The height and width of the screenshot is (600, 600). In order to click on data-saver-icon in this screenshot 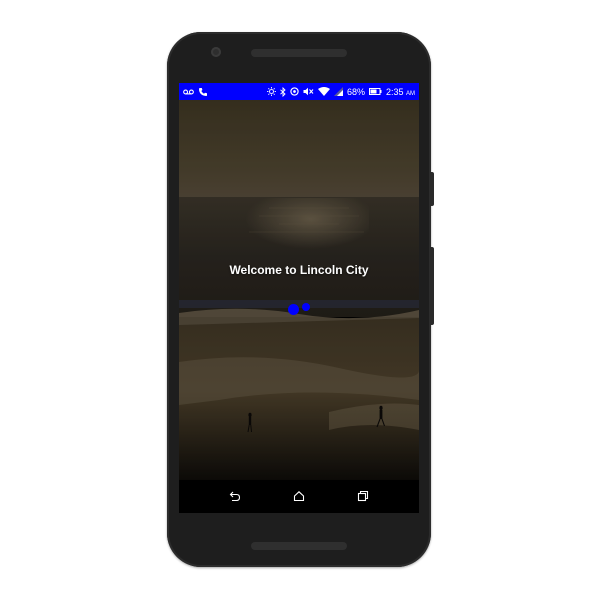, I will do `click(294, 91)`.